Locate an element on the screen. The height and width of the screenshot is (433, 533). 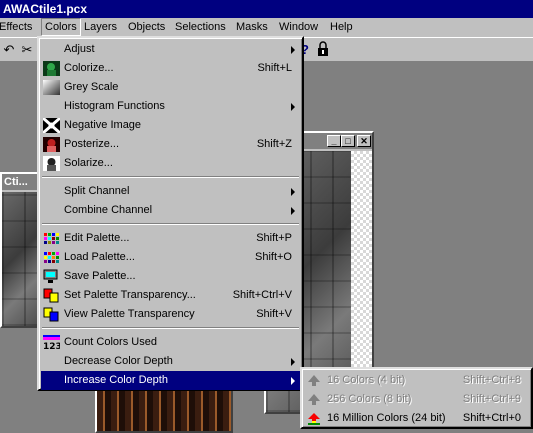
minimize-button: _ is located at coordinates (334, 141).